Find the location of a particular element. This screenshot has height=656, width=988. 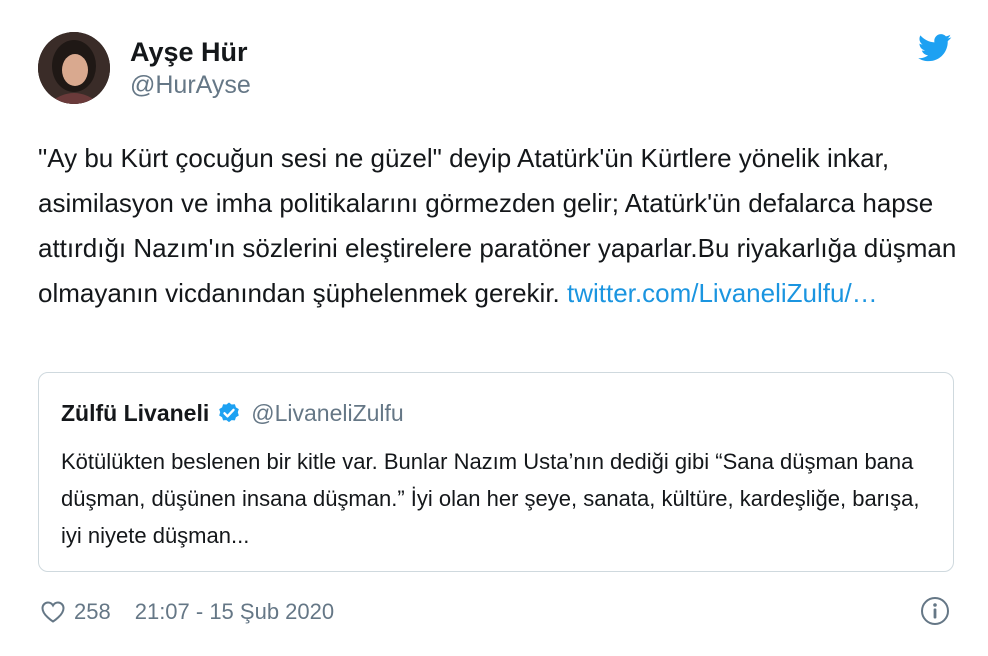

tweet-header: Ayşe Hür @HurAyse is located at coordinates (144, 68).